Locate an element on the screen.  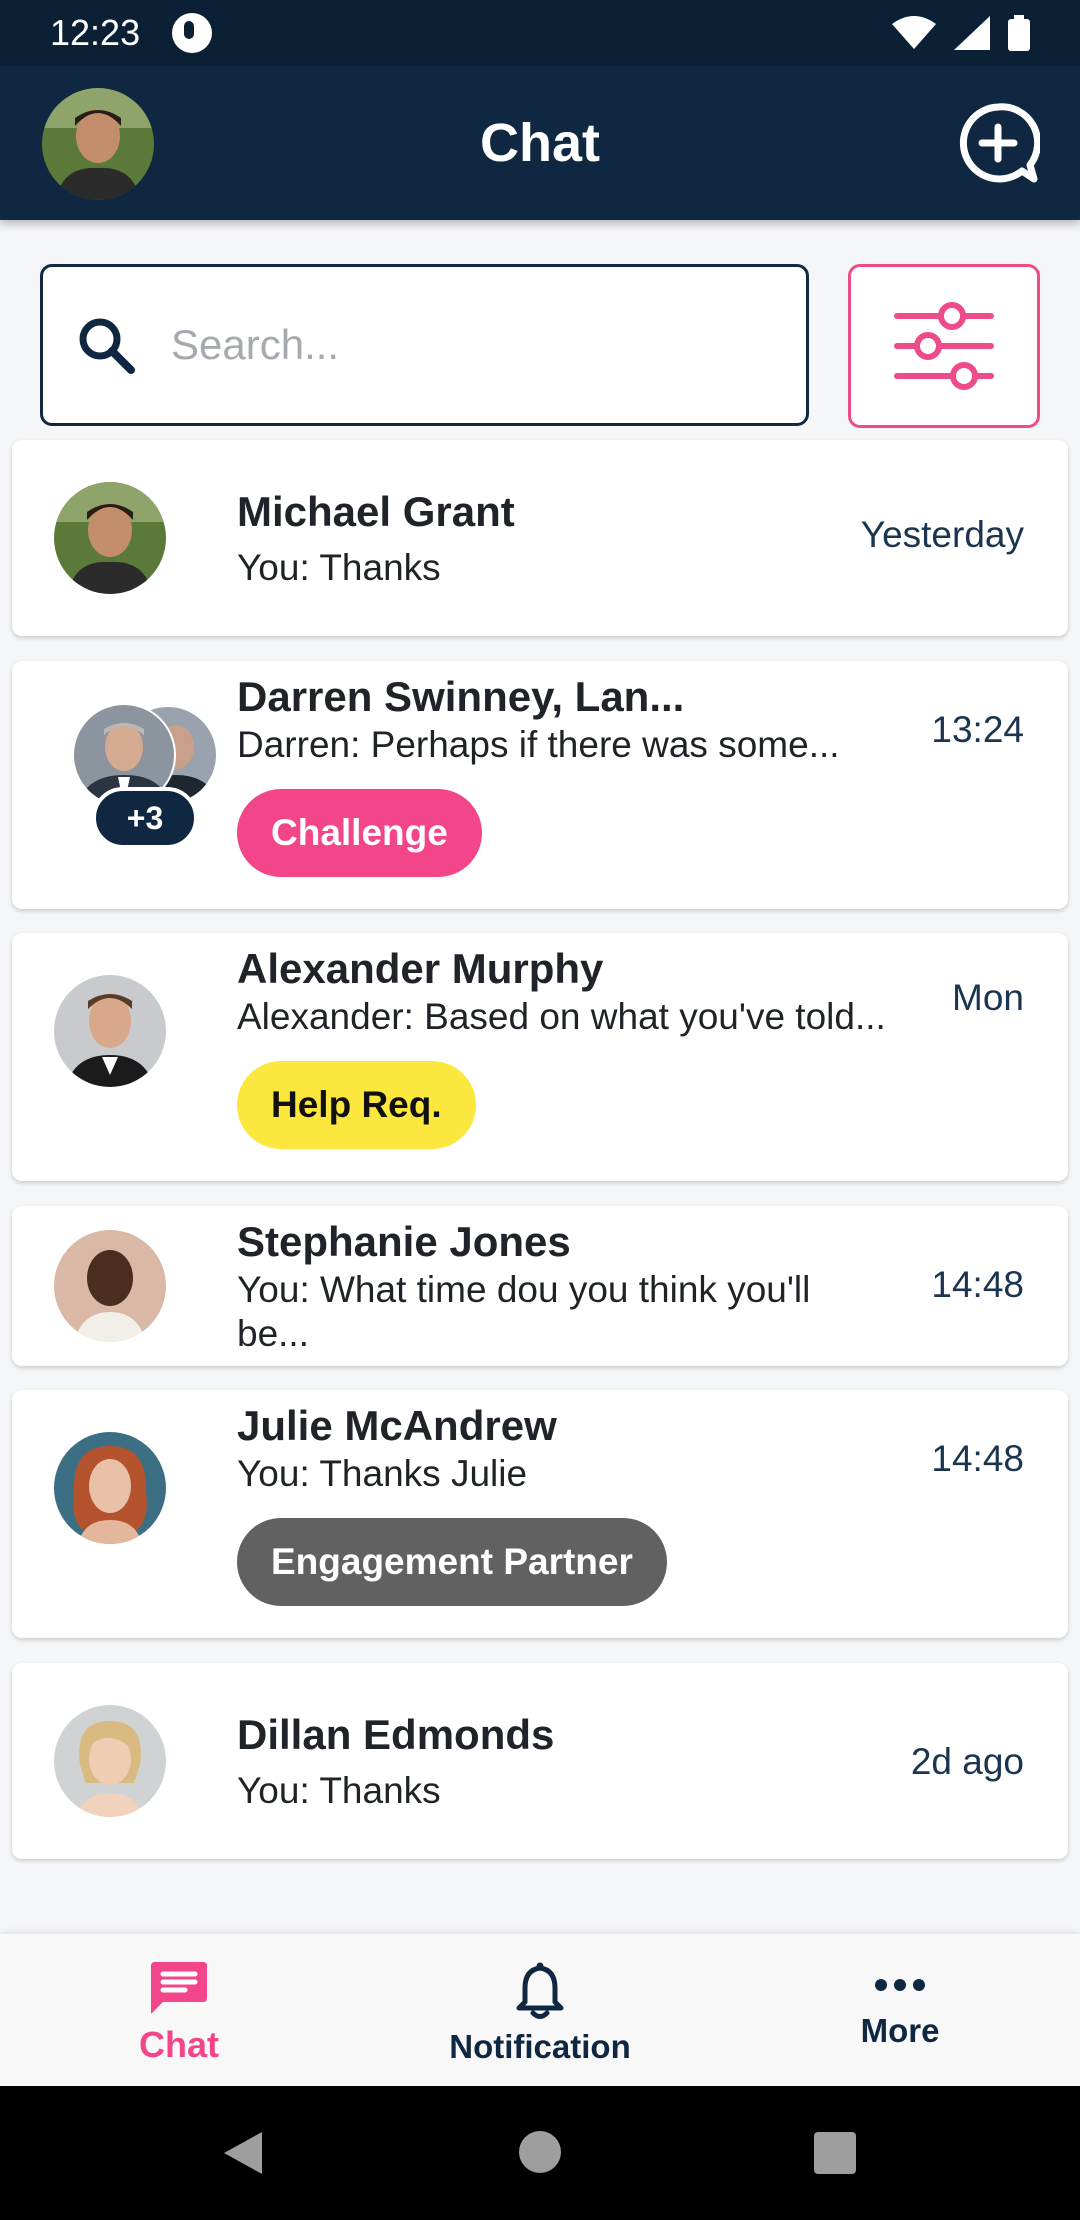
sliders-icon is located at coordinates (944, 346).